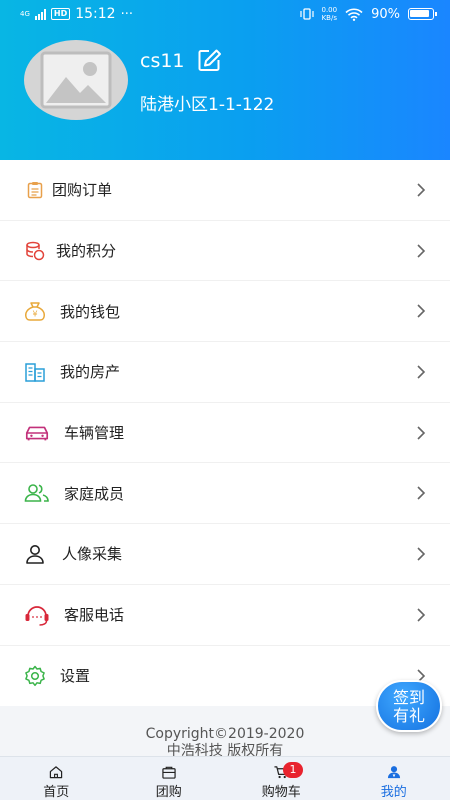  I want to click on menu-item-label: 我的积分, so click(86, 251).